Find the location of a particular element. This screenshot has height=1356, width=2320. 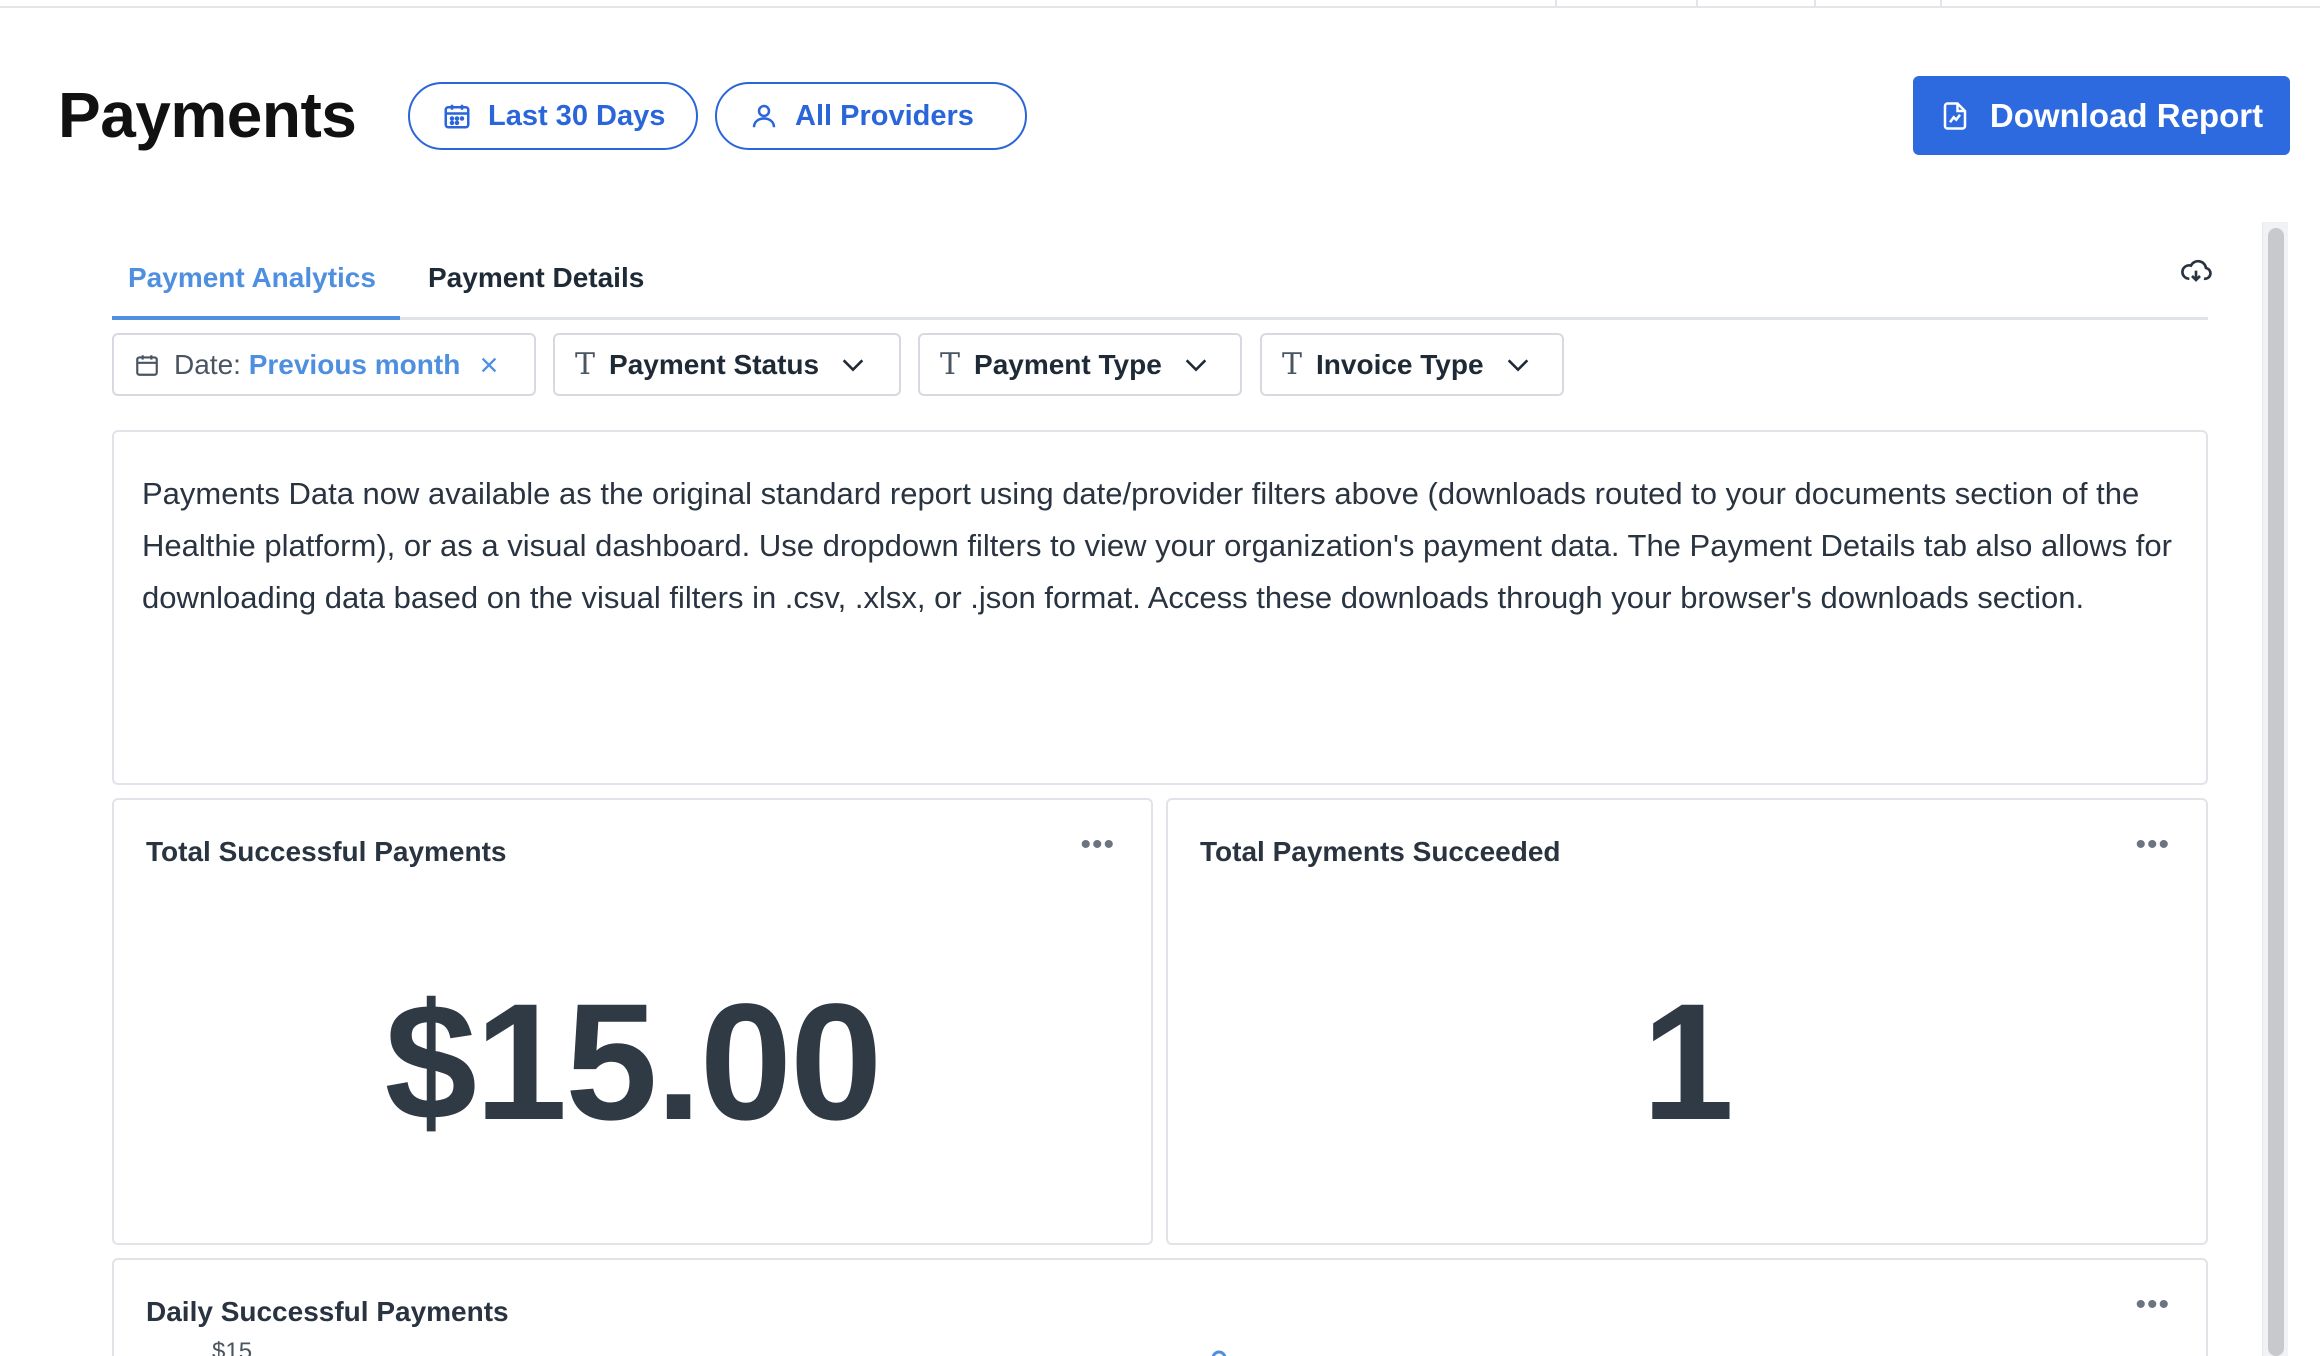

metric-value: 1 is located at coordinates (1687, 1062).